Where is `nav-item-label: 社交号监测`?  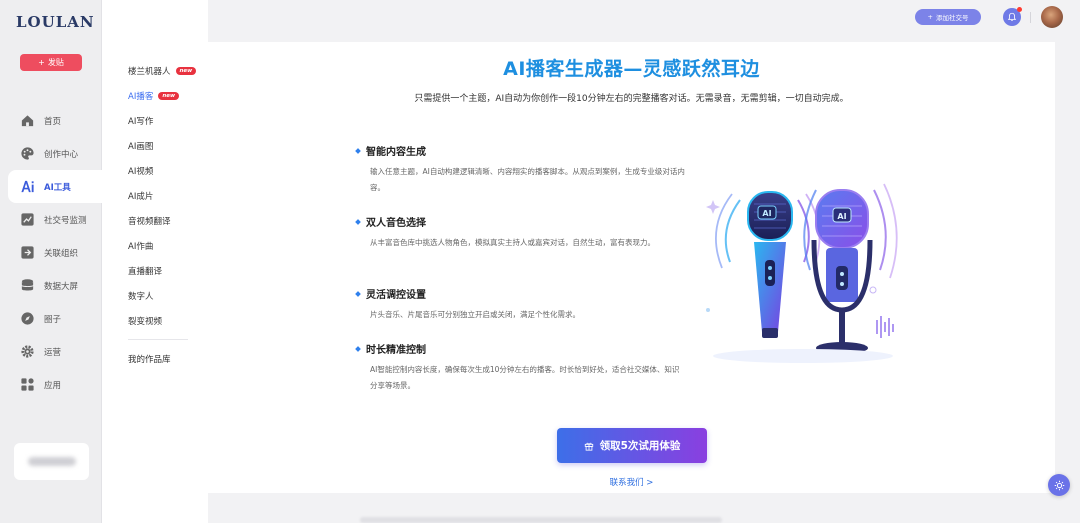 nav-item-label: 社交号监测 is located at coordinates (65, 220).